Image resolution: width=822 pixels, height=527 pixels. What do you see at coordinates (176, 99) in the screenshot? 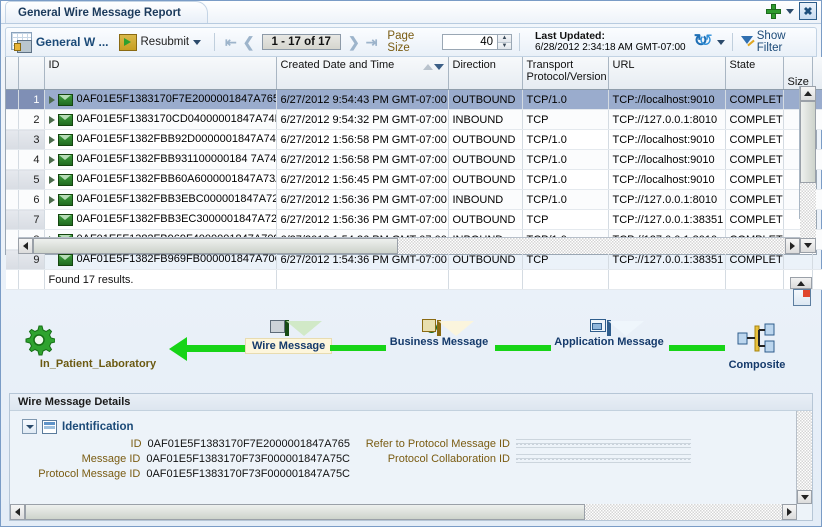
I see `cell-id-text: 0AF01E5F1383170F7E2000001847A765` at bounding box center [176, 99].